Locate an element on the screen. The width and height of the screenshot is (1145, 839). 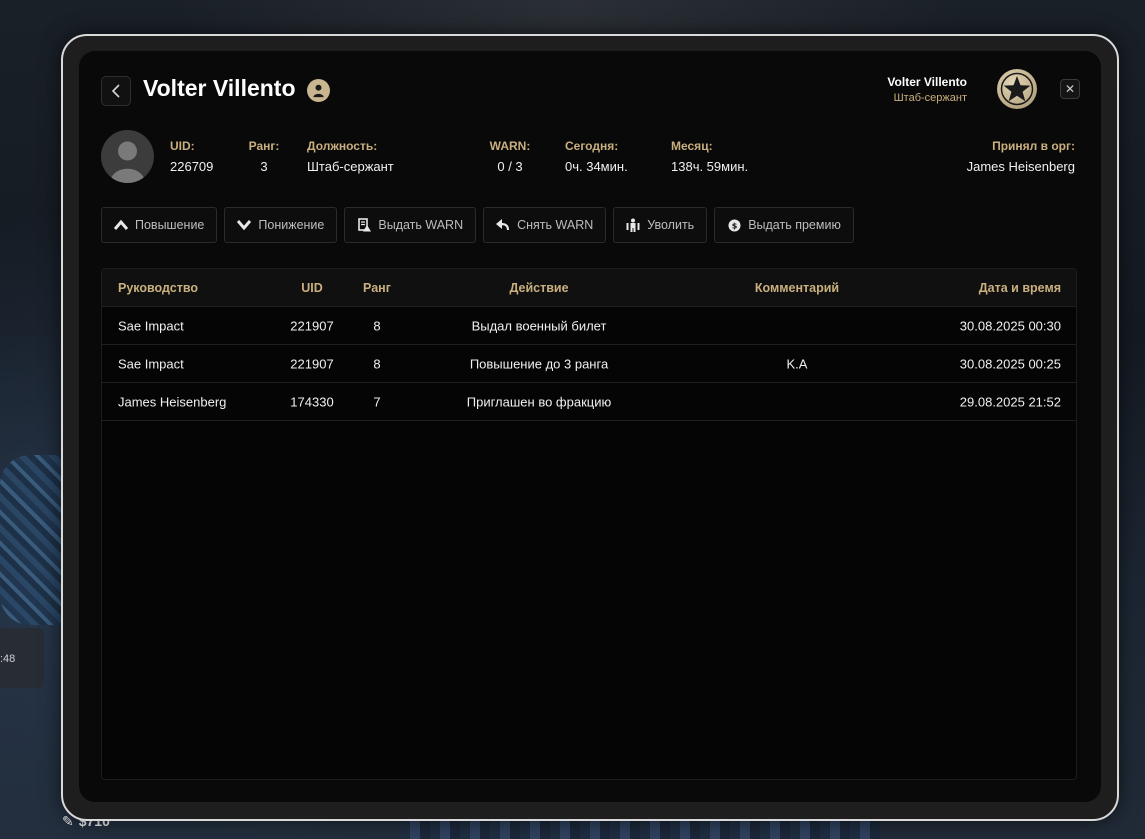
col-datetime: Дата и время is located at coordinates (1019, 287).